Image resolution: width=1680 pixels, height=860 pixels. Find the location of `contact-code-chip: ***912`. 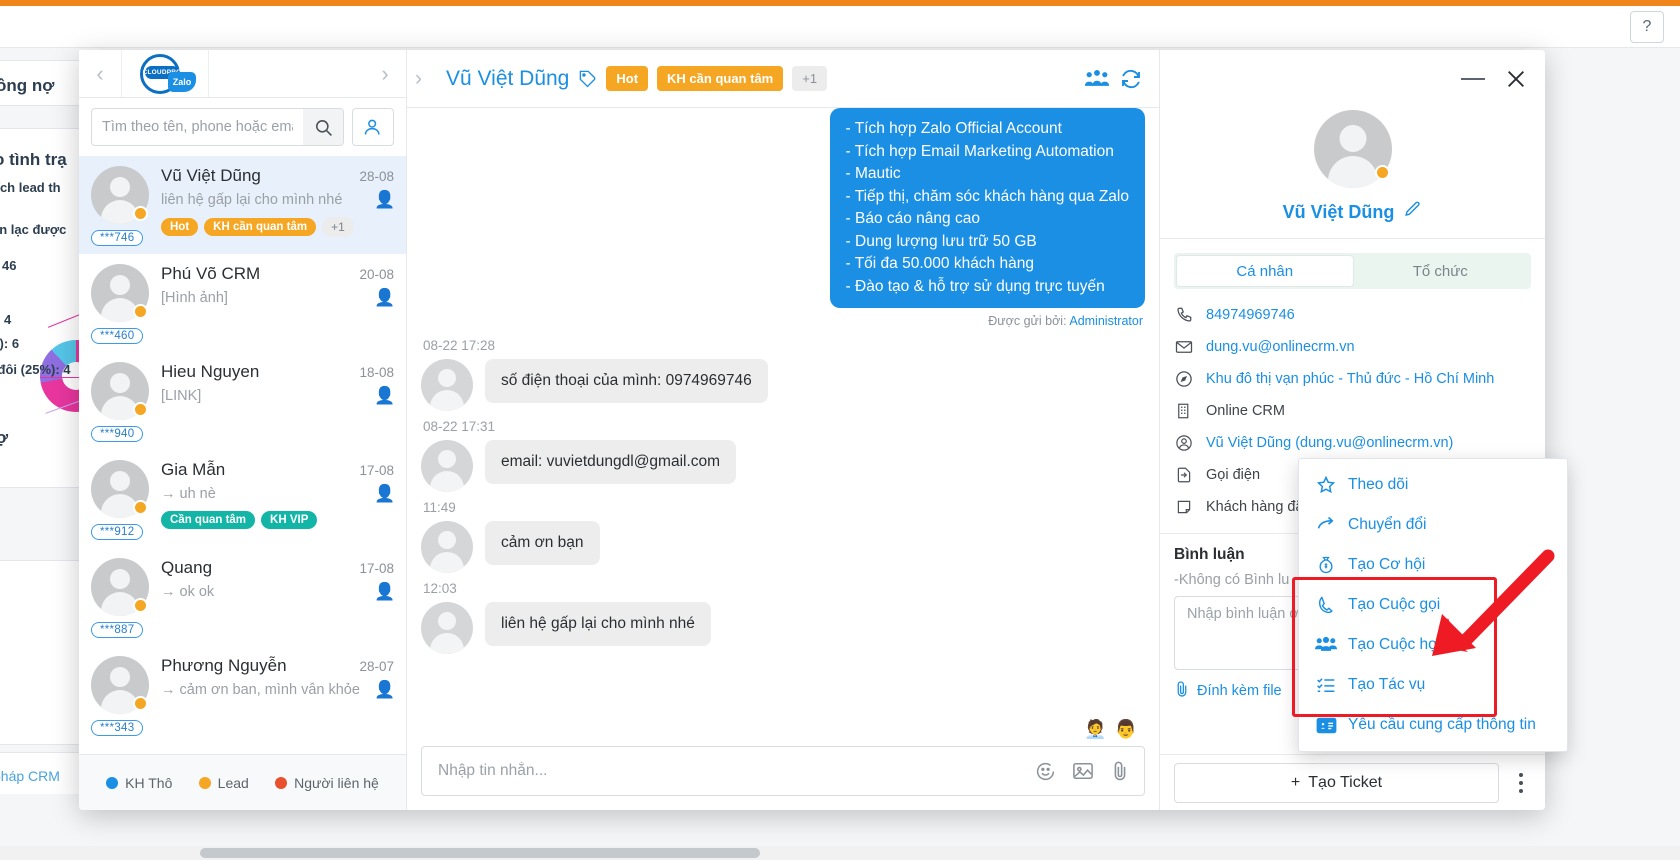

contact-code-chip: ***912 is located at coordinates (117, 532).